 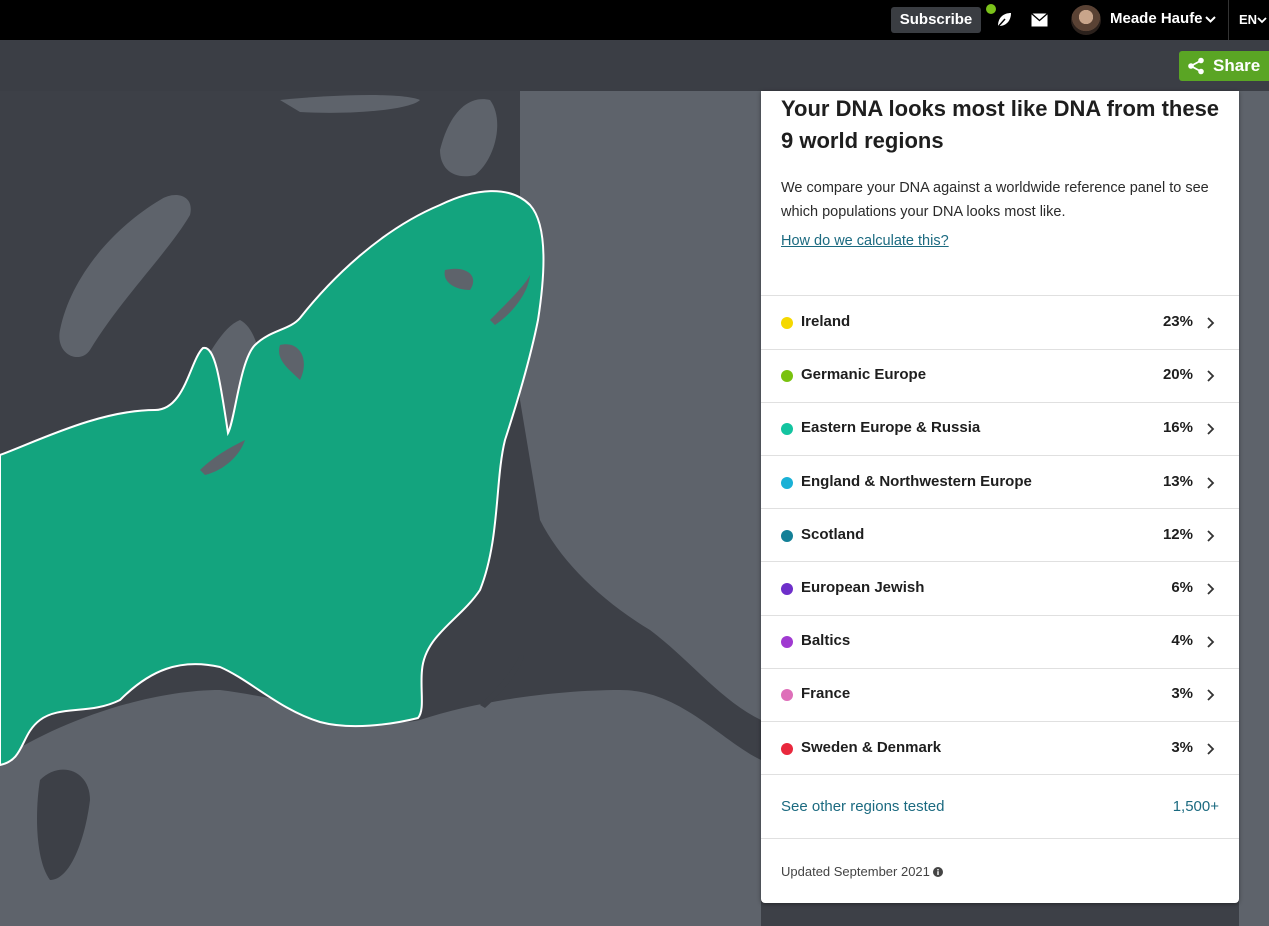 What do you see at coordinates (1000, 535) in the screenshot?
I see `region-row-scotland: Scotland 12%` at bounding box center [1000, 535].